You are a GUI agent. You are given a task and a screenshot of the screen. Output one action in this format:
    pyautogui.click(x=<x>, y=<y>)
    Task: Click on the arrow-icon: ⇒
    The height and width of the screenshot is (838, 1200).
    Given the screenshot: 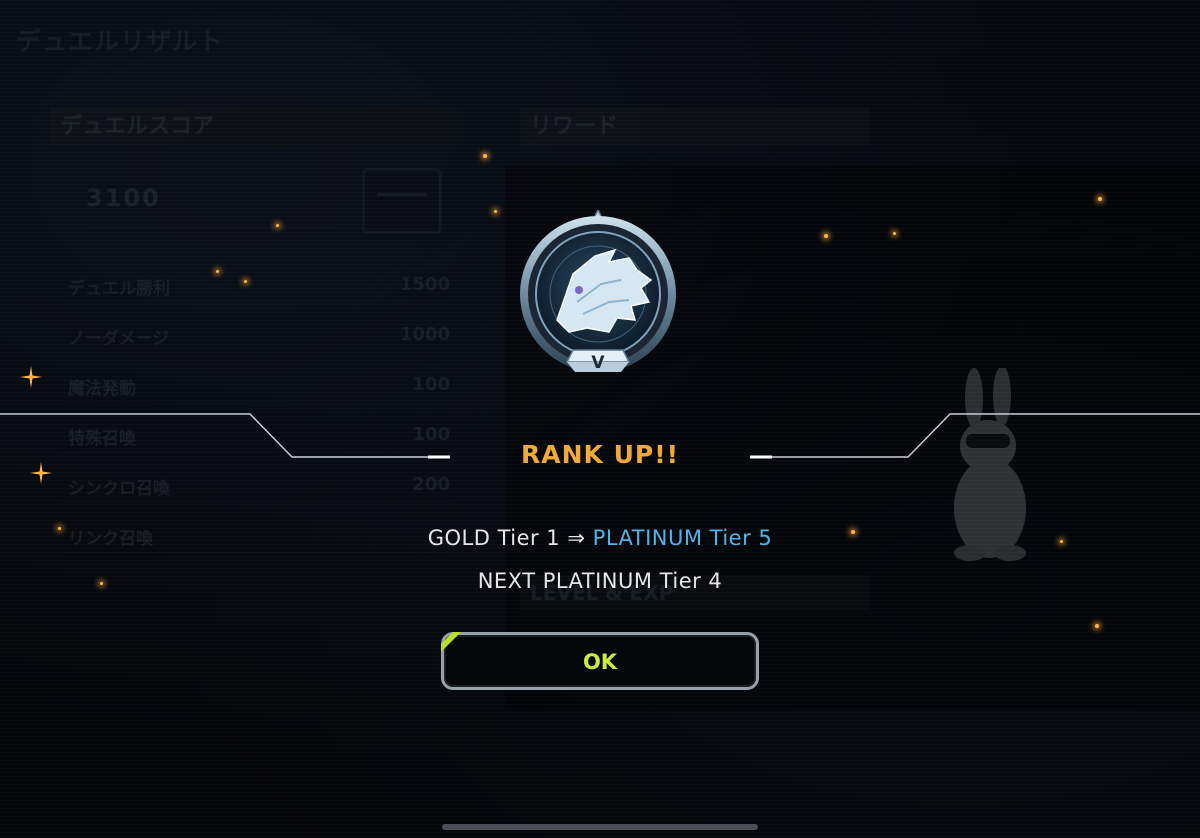 What is the action you would take?
    pyautogui.click(x=576, y=538)
    